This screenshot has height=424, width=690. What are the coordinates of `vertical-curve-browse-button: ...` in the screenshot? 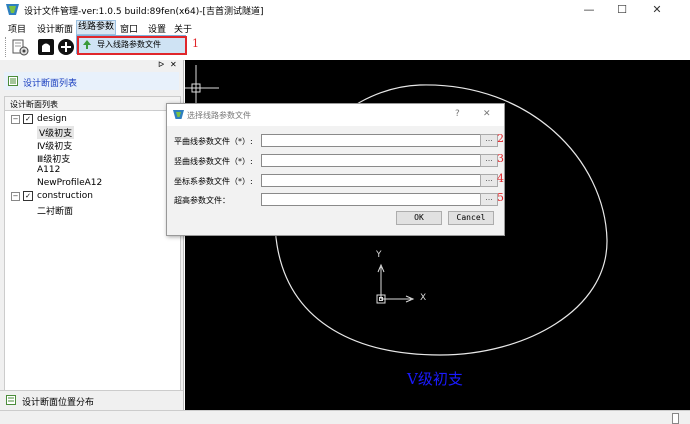 It's located at (489, 160).